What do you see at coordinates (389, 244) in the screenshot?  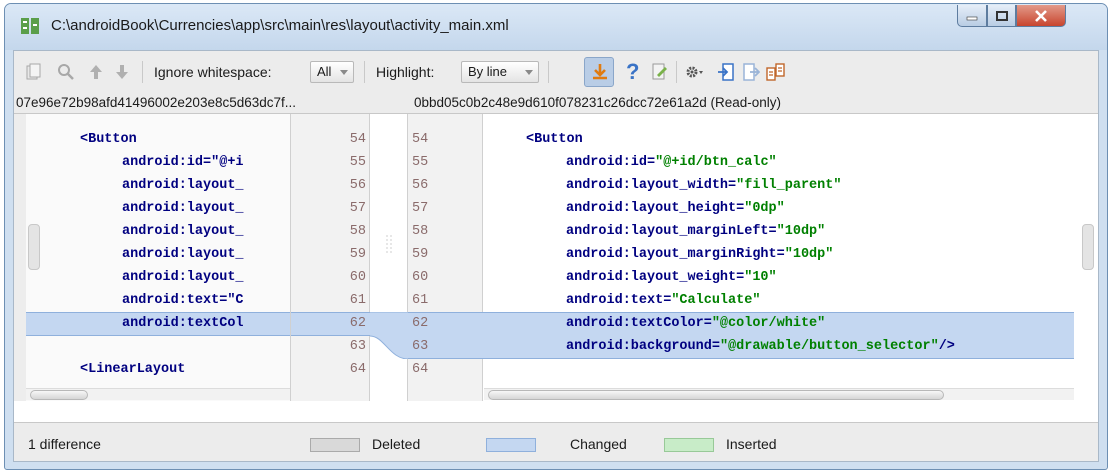 I see `divider-grip-icon` at bounding box center [389, 244].